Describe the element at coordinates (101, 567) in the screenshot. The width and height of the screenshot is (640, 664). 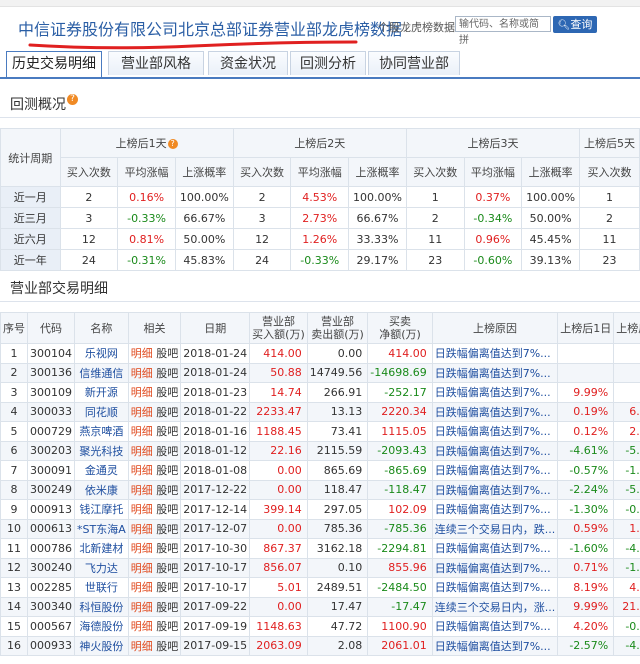
I see `stock-name-link: 飞力达` at that location.